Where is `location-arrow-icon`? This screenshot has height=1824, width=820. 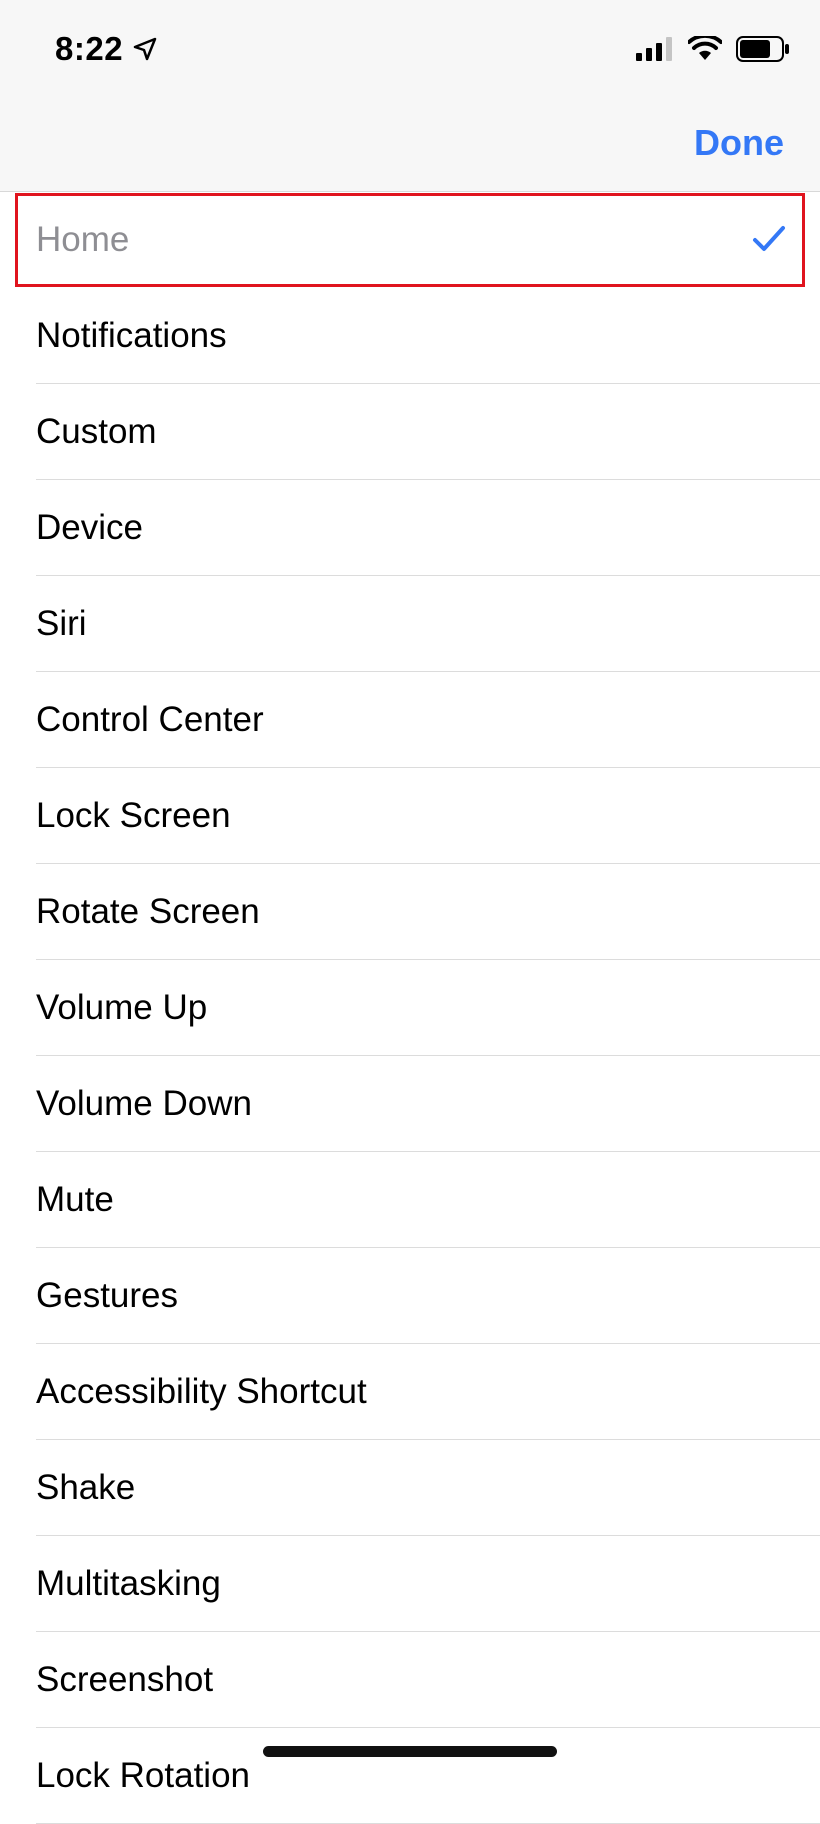
location-arrow-icon is located at coordinates (145, 49).